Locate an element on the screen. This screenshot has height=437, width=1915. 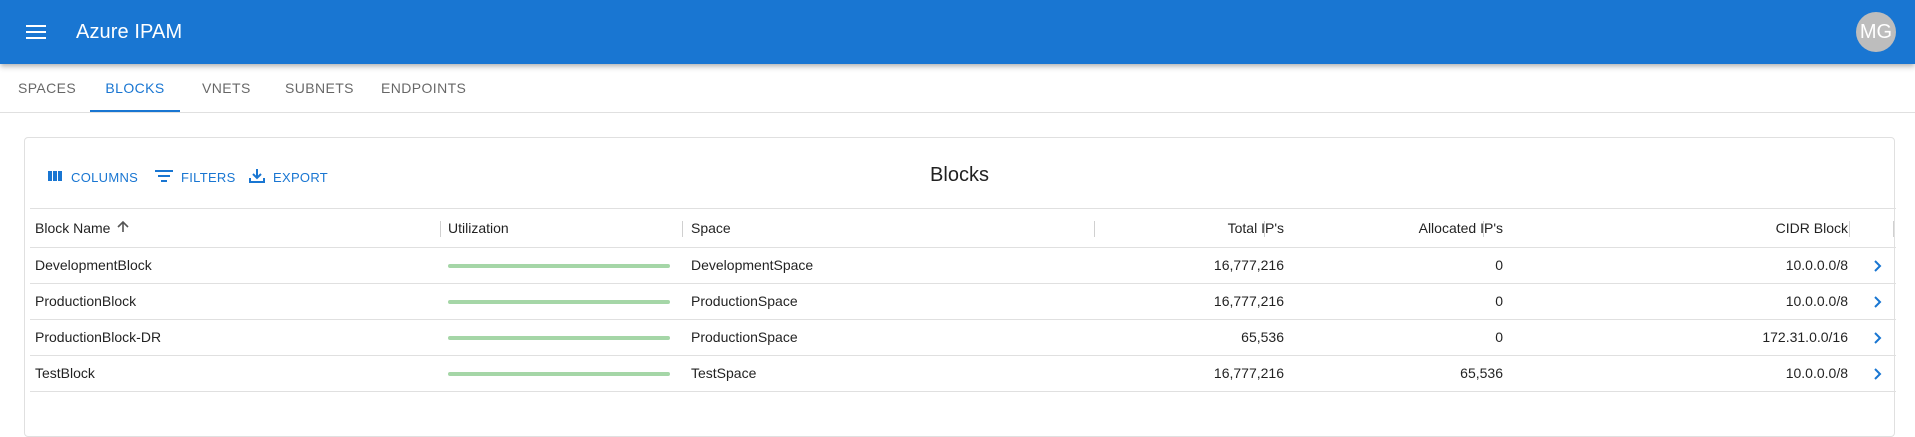
tab-subnets: SUBNETS is located at coordinates (319, 88).